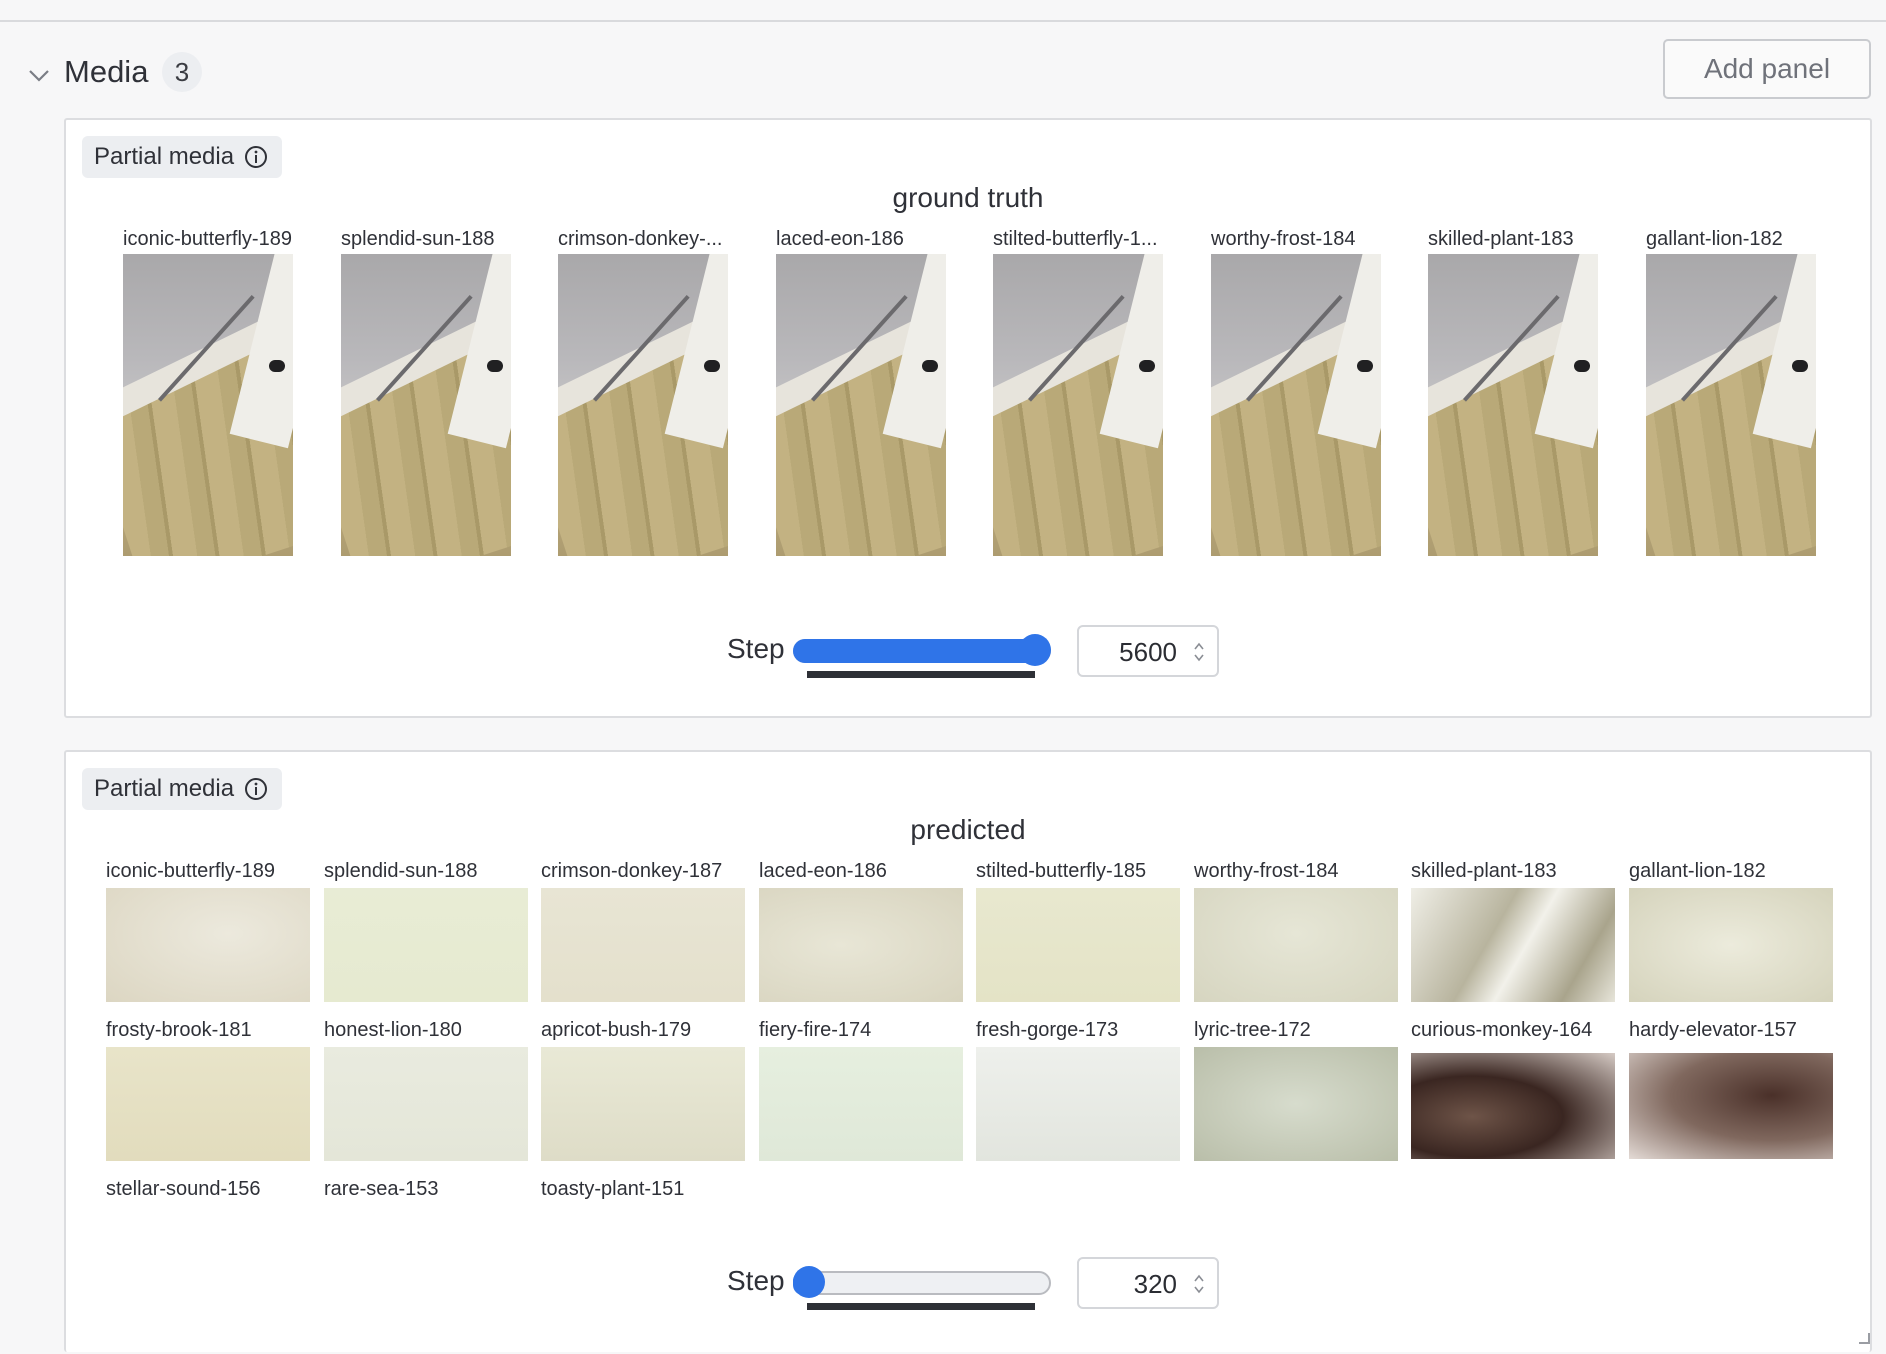 This screenshot has height=1354, width=1886. Describe the element at coordinates (179, 1030) in the screenshot. I see `media-label: frosty-brook-181` at that location.